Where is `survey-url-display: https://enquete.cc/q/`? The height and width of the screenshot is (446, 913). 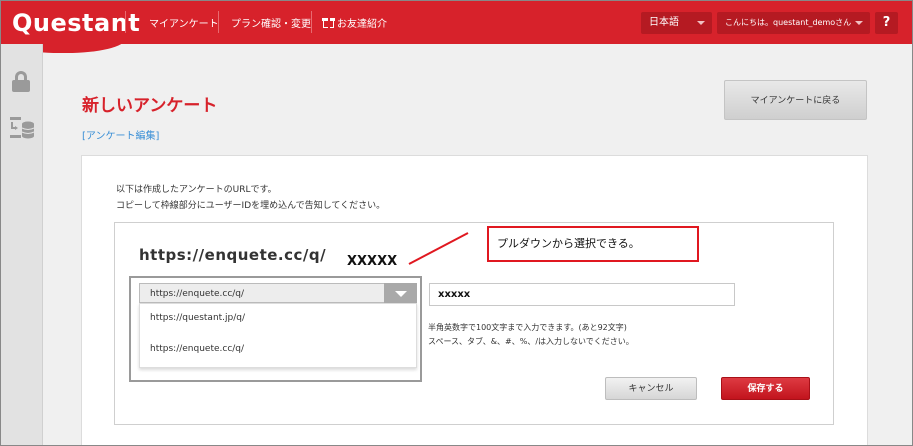 survey-url-display: https://enquete.cc/q/ is located at coordinates (233, 255).